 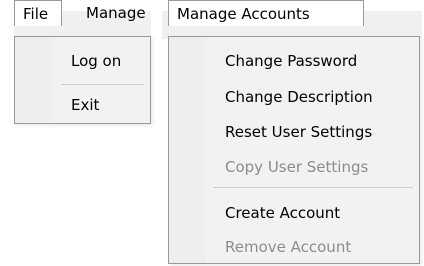 I want to click on menu-item-change-description-label: Change Description, so click(x=299, y=97).